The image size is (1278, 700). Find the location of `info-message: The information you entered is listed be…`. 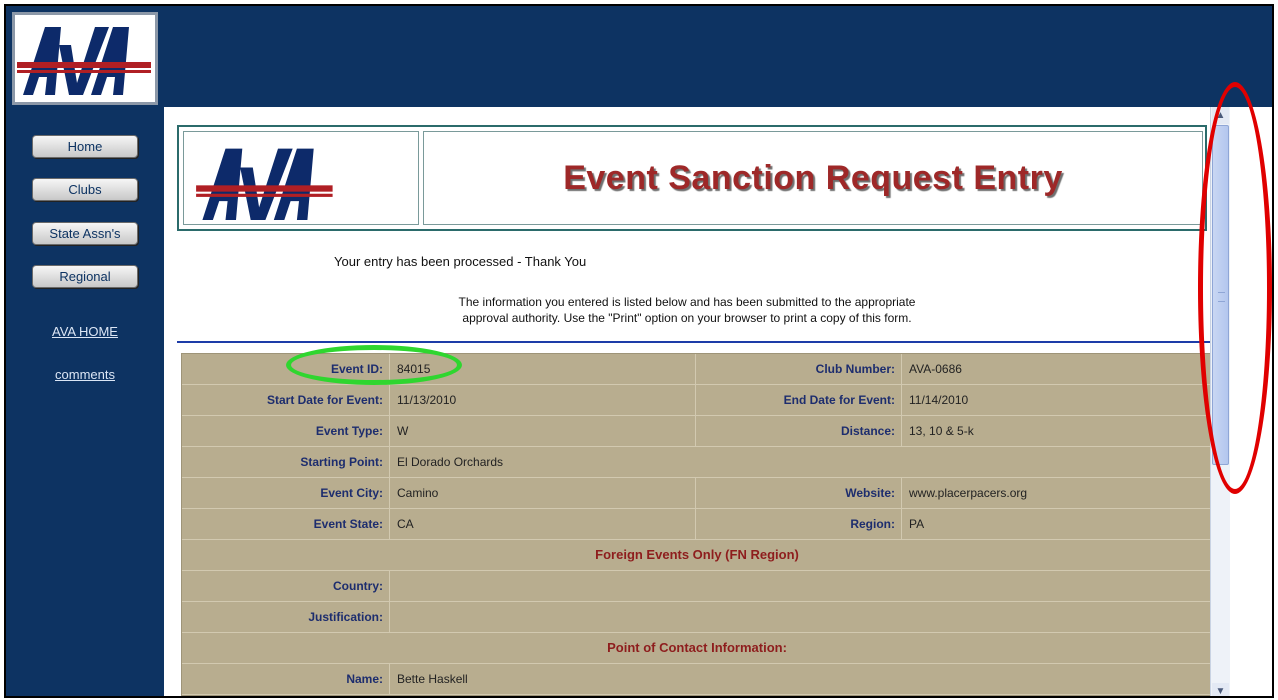

info-message: The information you entered is listed be… is located at coordinates (687, 310).